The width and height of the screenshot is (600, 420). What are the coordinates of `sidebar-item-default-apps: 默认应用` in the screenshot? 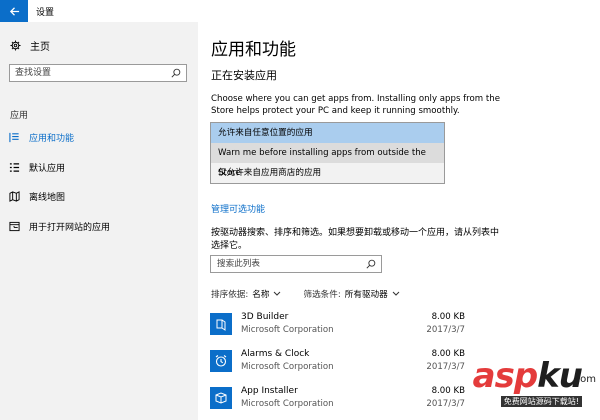 It's located at (37, 167).